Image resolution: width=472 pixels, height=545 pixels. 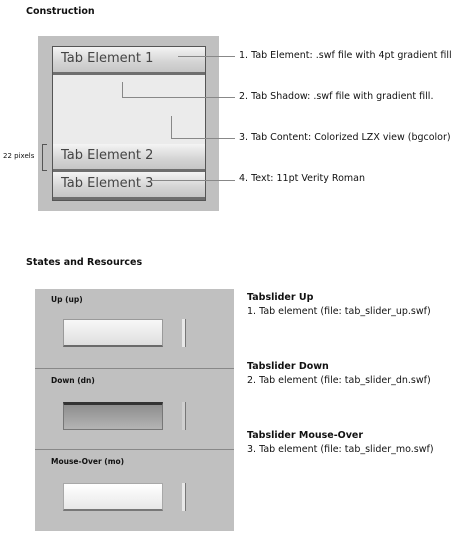 I want to click on tab-element-3-label: Tab Element 3, so click(x=107, y=183).